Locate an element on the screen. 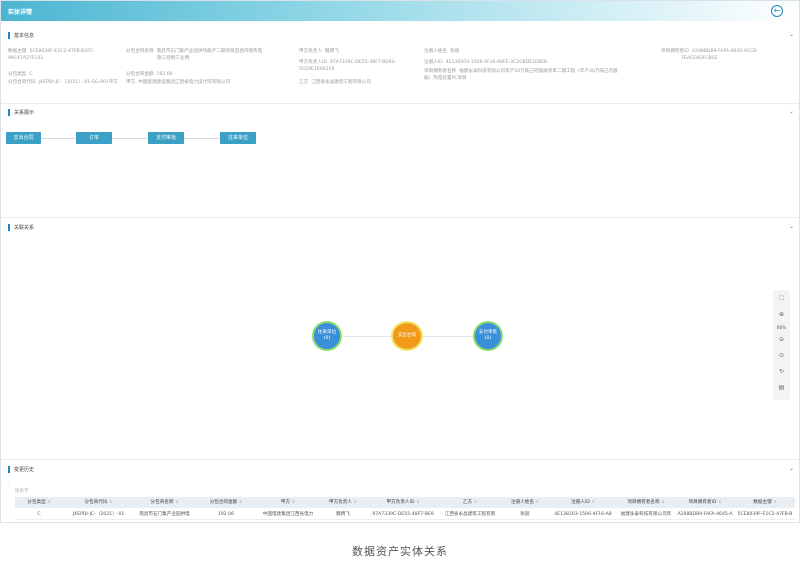  section-change-history: 变更历史 ⌄ is located at coordinates (401, 470).